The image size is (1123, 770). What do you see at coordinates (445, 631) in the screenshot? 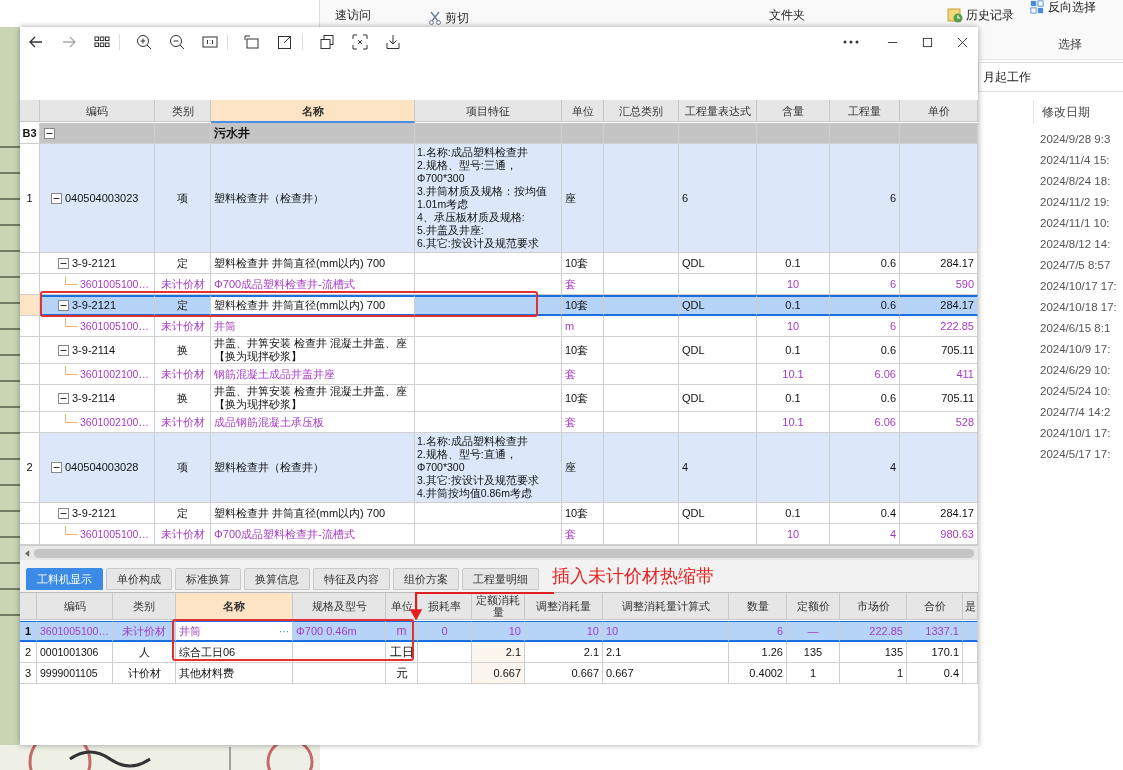
I see `table-cell: 0` at bounding box center [445, 631].